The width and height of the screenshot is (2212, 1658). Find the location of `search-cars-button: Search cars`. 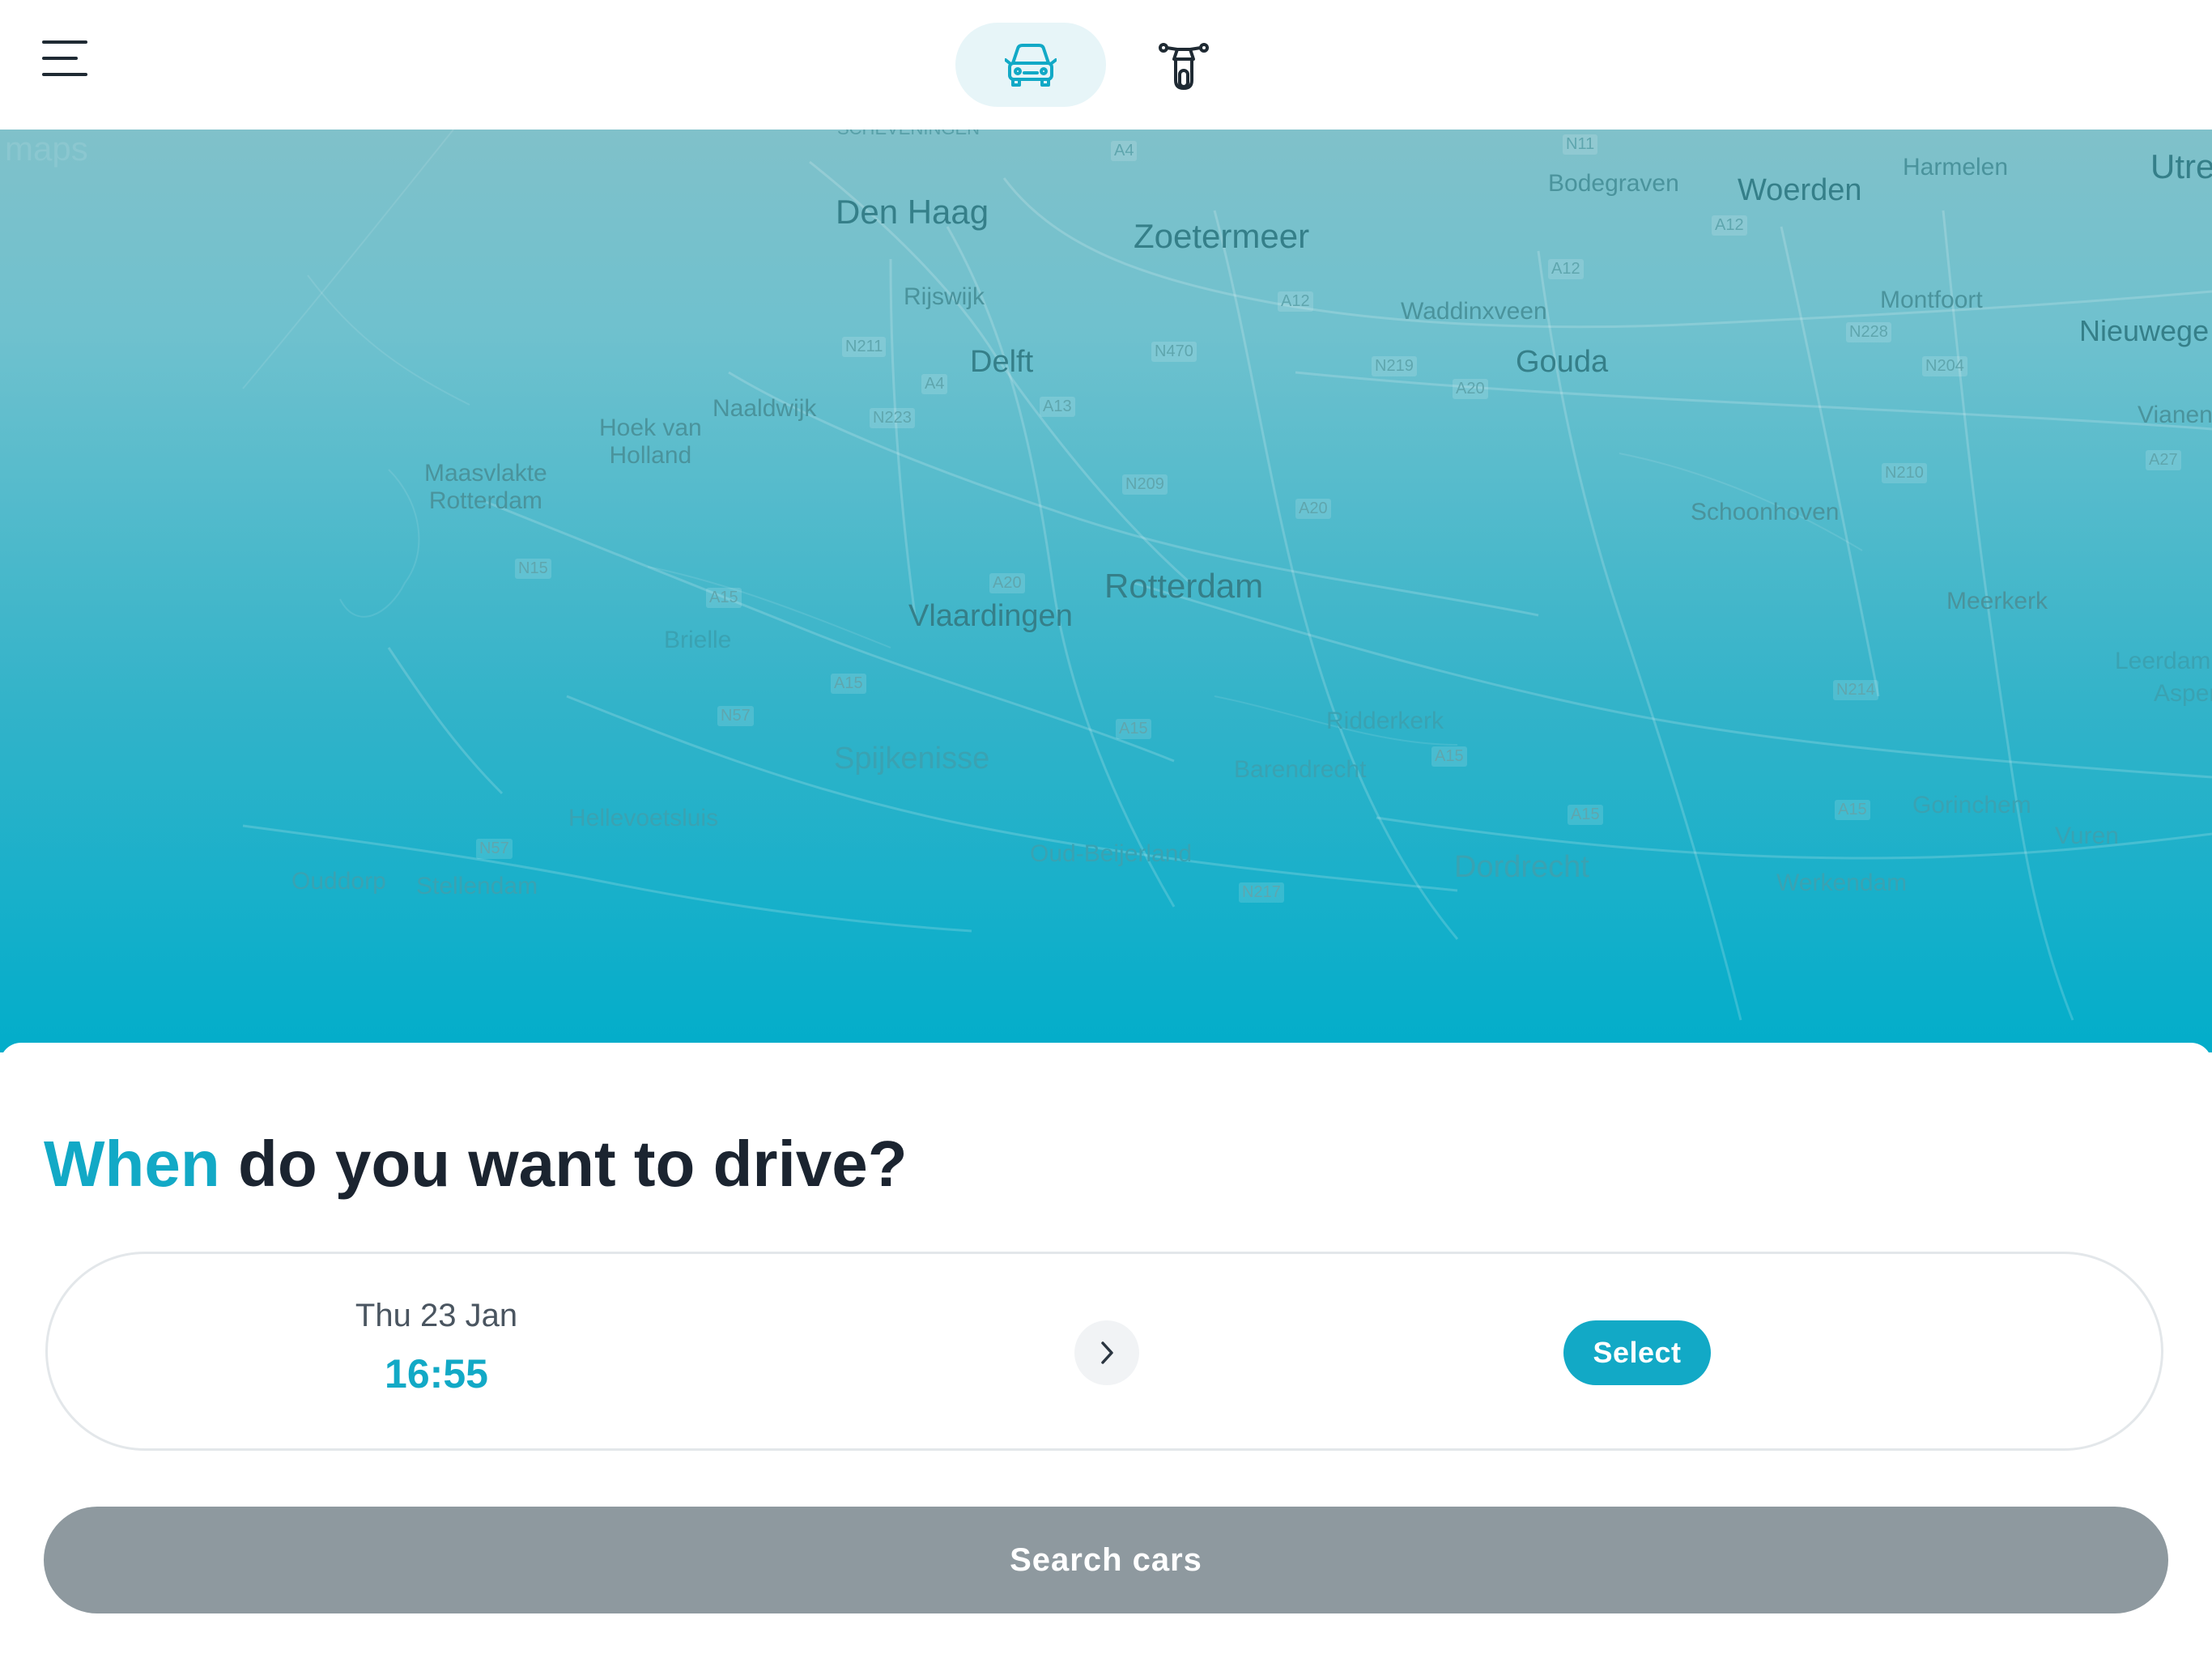

search-cars-button: Search cars is located at coordinates (1106, 1560).